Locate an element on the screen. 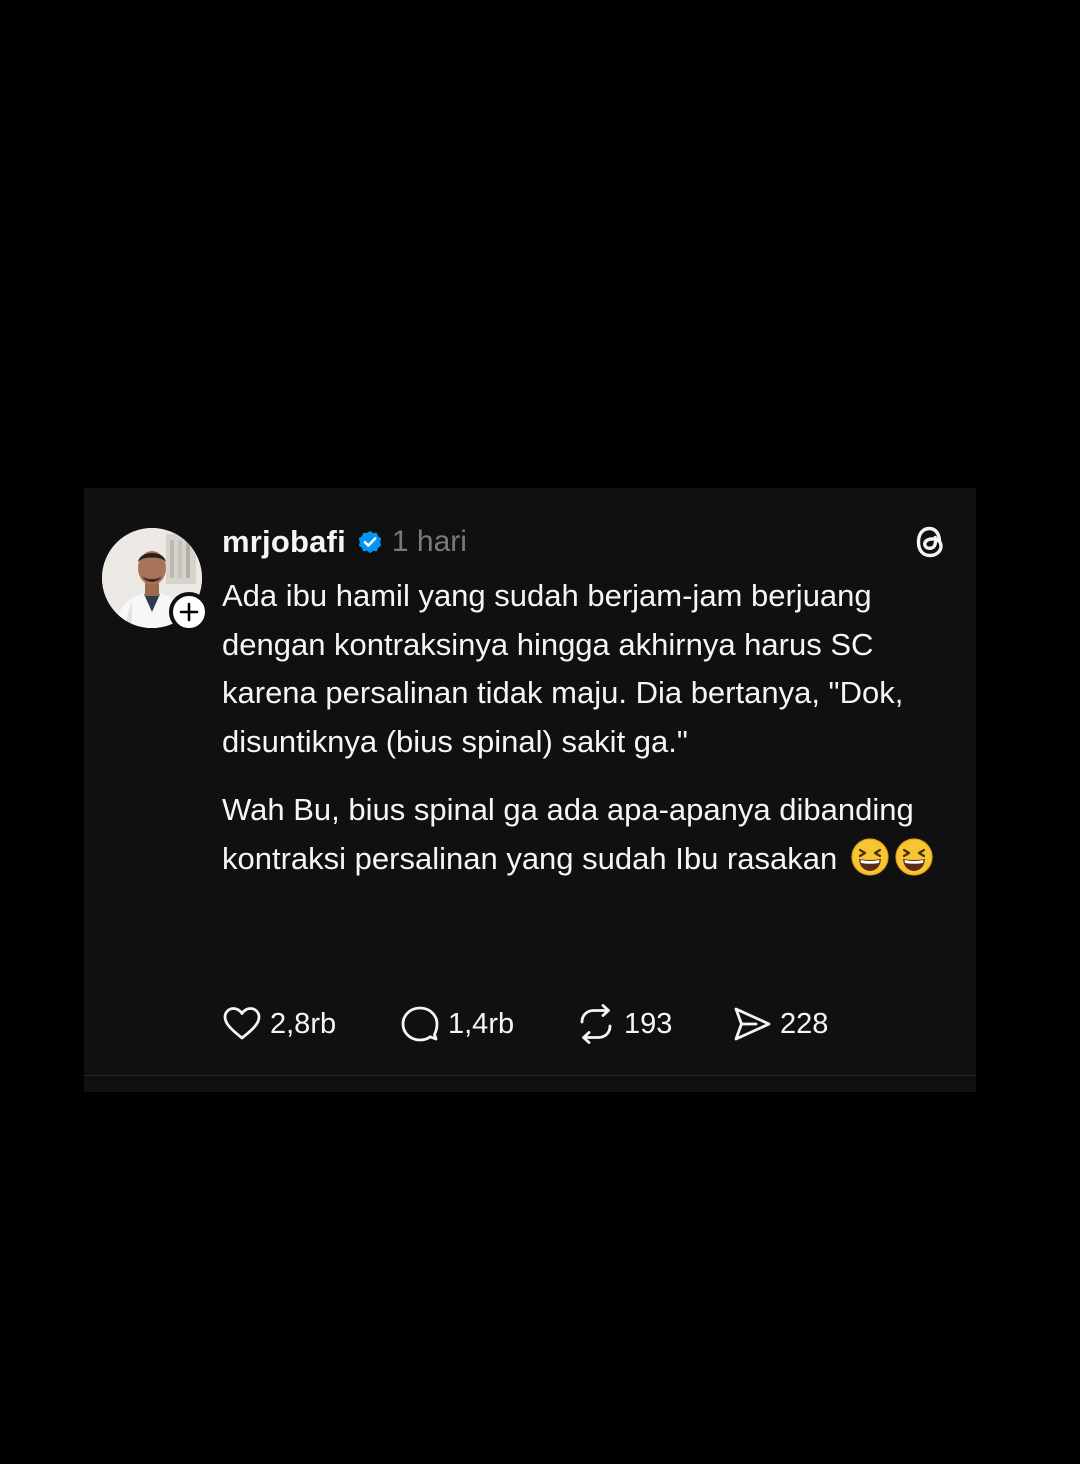 This screenshot has height=1464, width=1080. verified-badge-icon is located at coordinates (370, 542).